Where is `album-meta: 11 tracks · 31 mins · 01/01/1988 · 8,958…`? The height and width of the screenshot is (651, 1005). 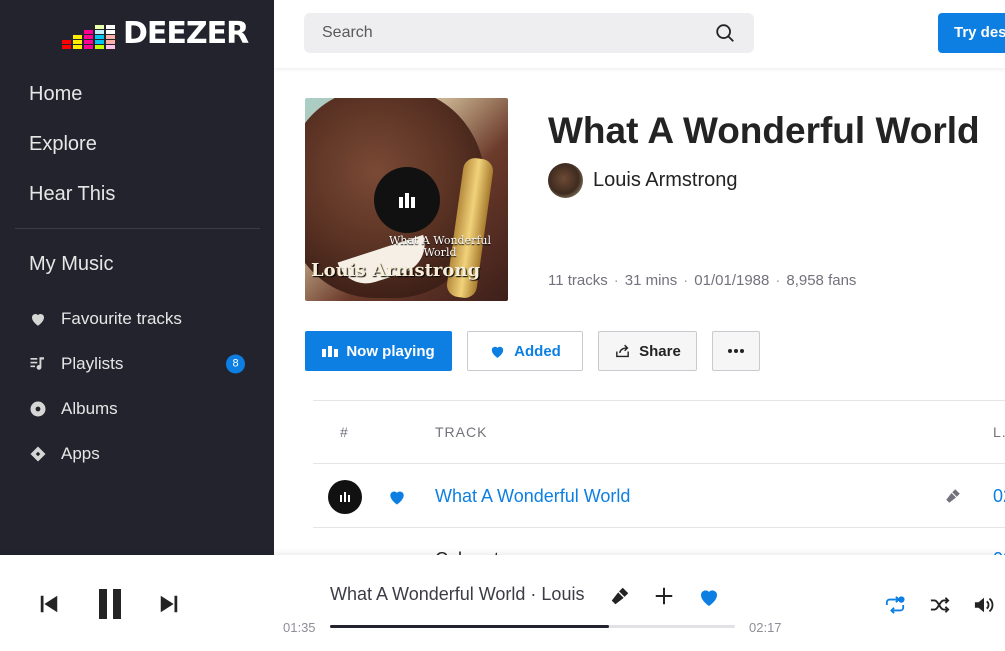 album-meta: 11 tracks · 31 mins · 01/01/1988 · 8,958… is located at coordinates (702, 280).